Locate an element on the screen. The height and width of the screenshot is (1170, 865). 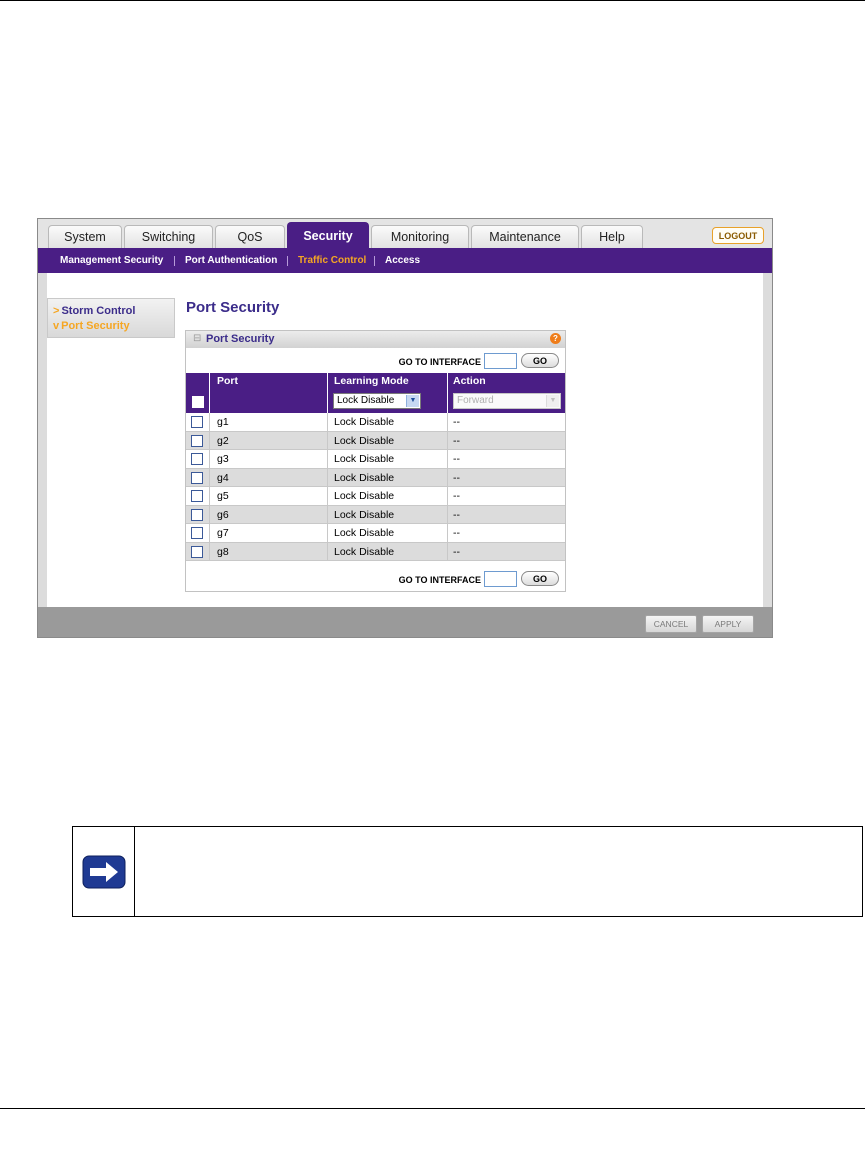
leftnav-storm-control-label: Storm Control is located at coordinates (98, 311).